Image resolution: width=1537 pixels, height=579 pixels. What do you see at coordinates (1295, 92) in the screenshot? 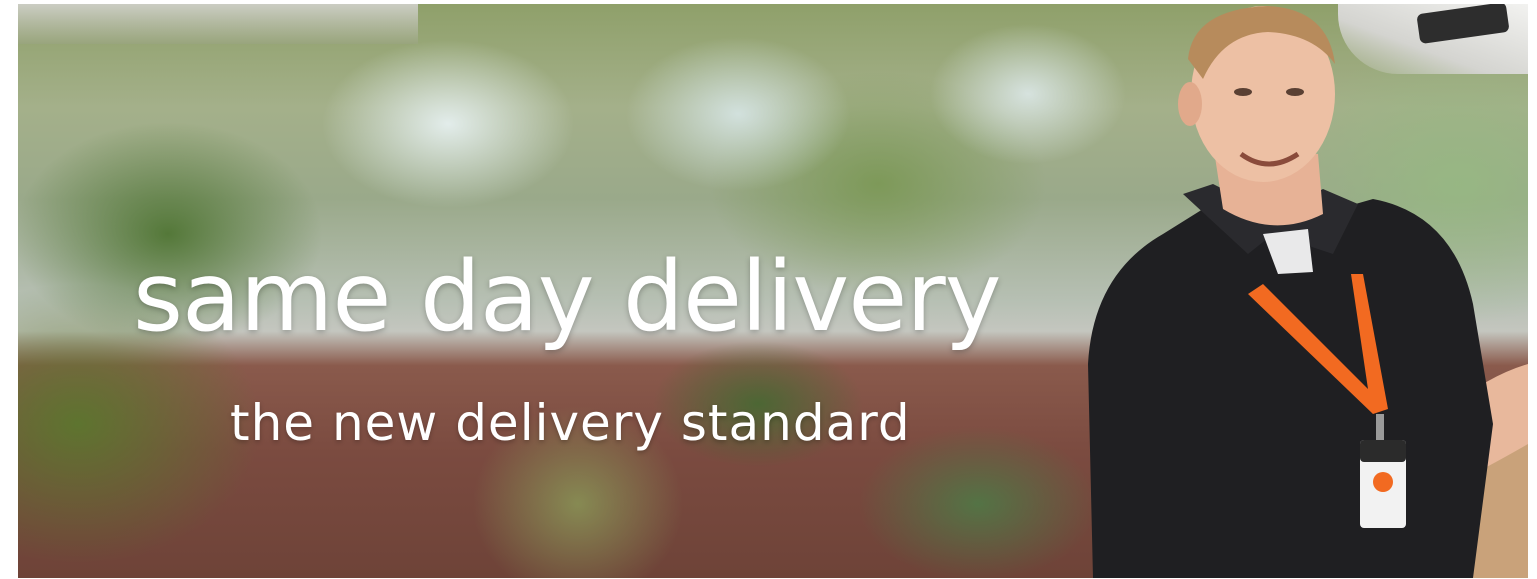
I see `driver-eye-right` at bounding box center [1295, 92].